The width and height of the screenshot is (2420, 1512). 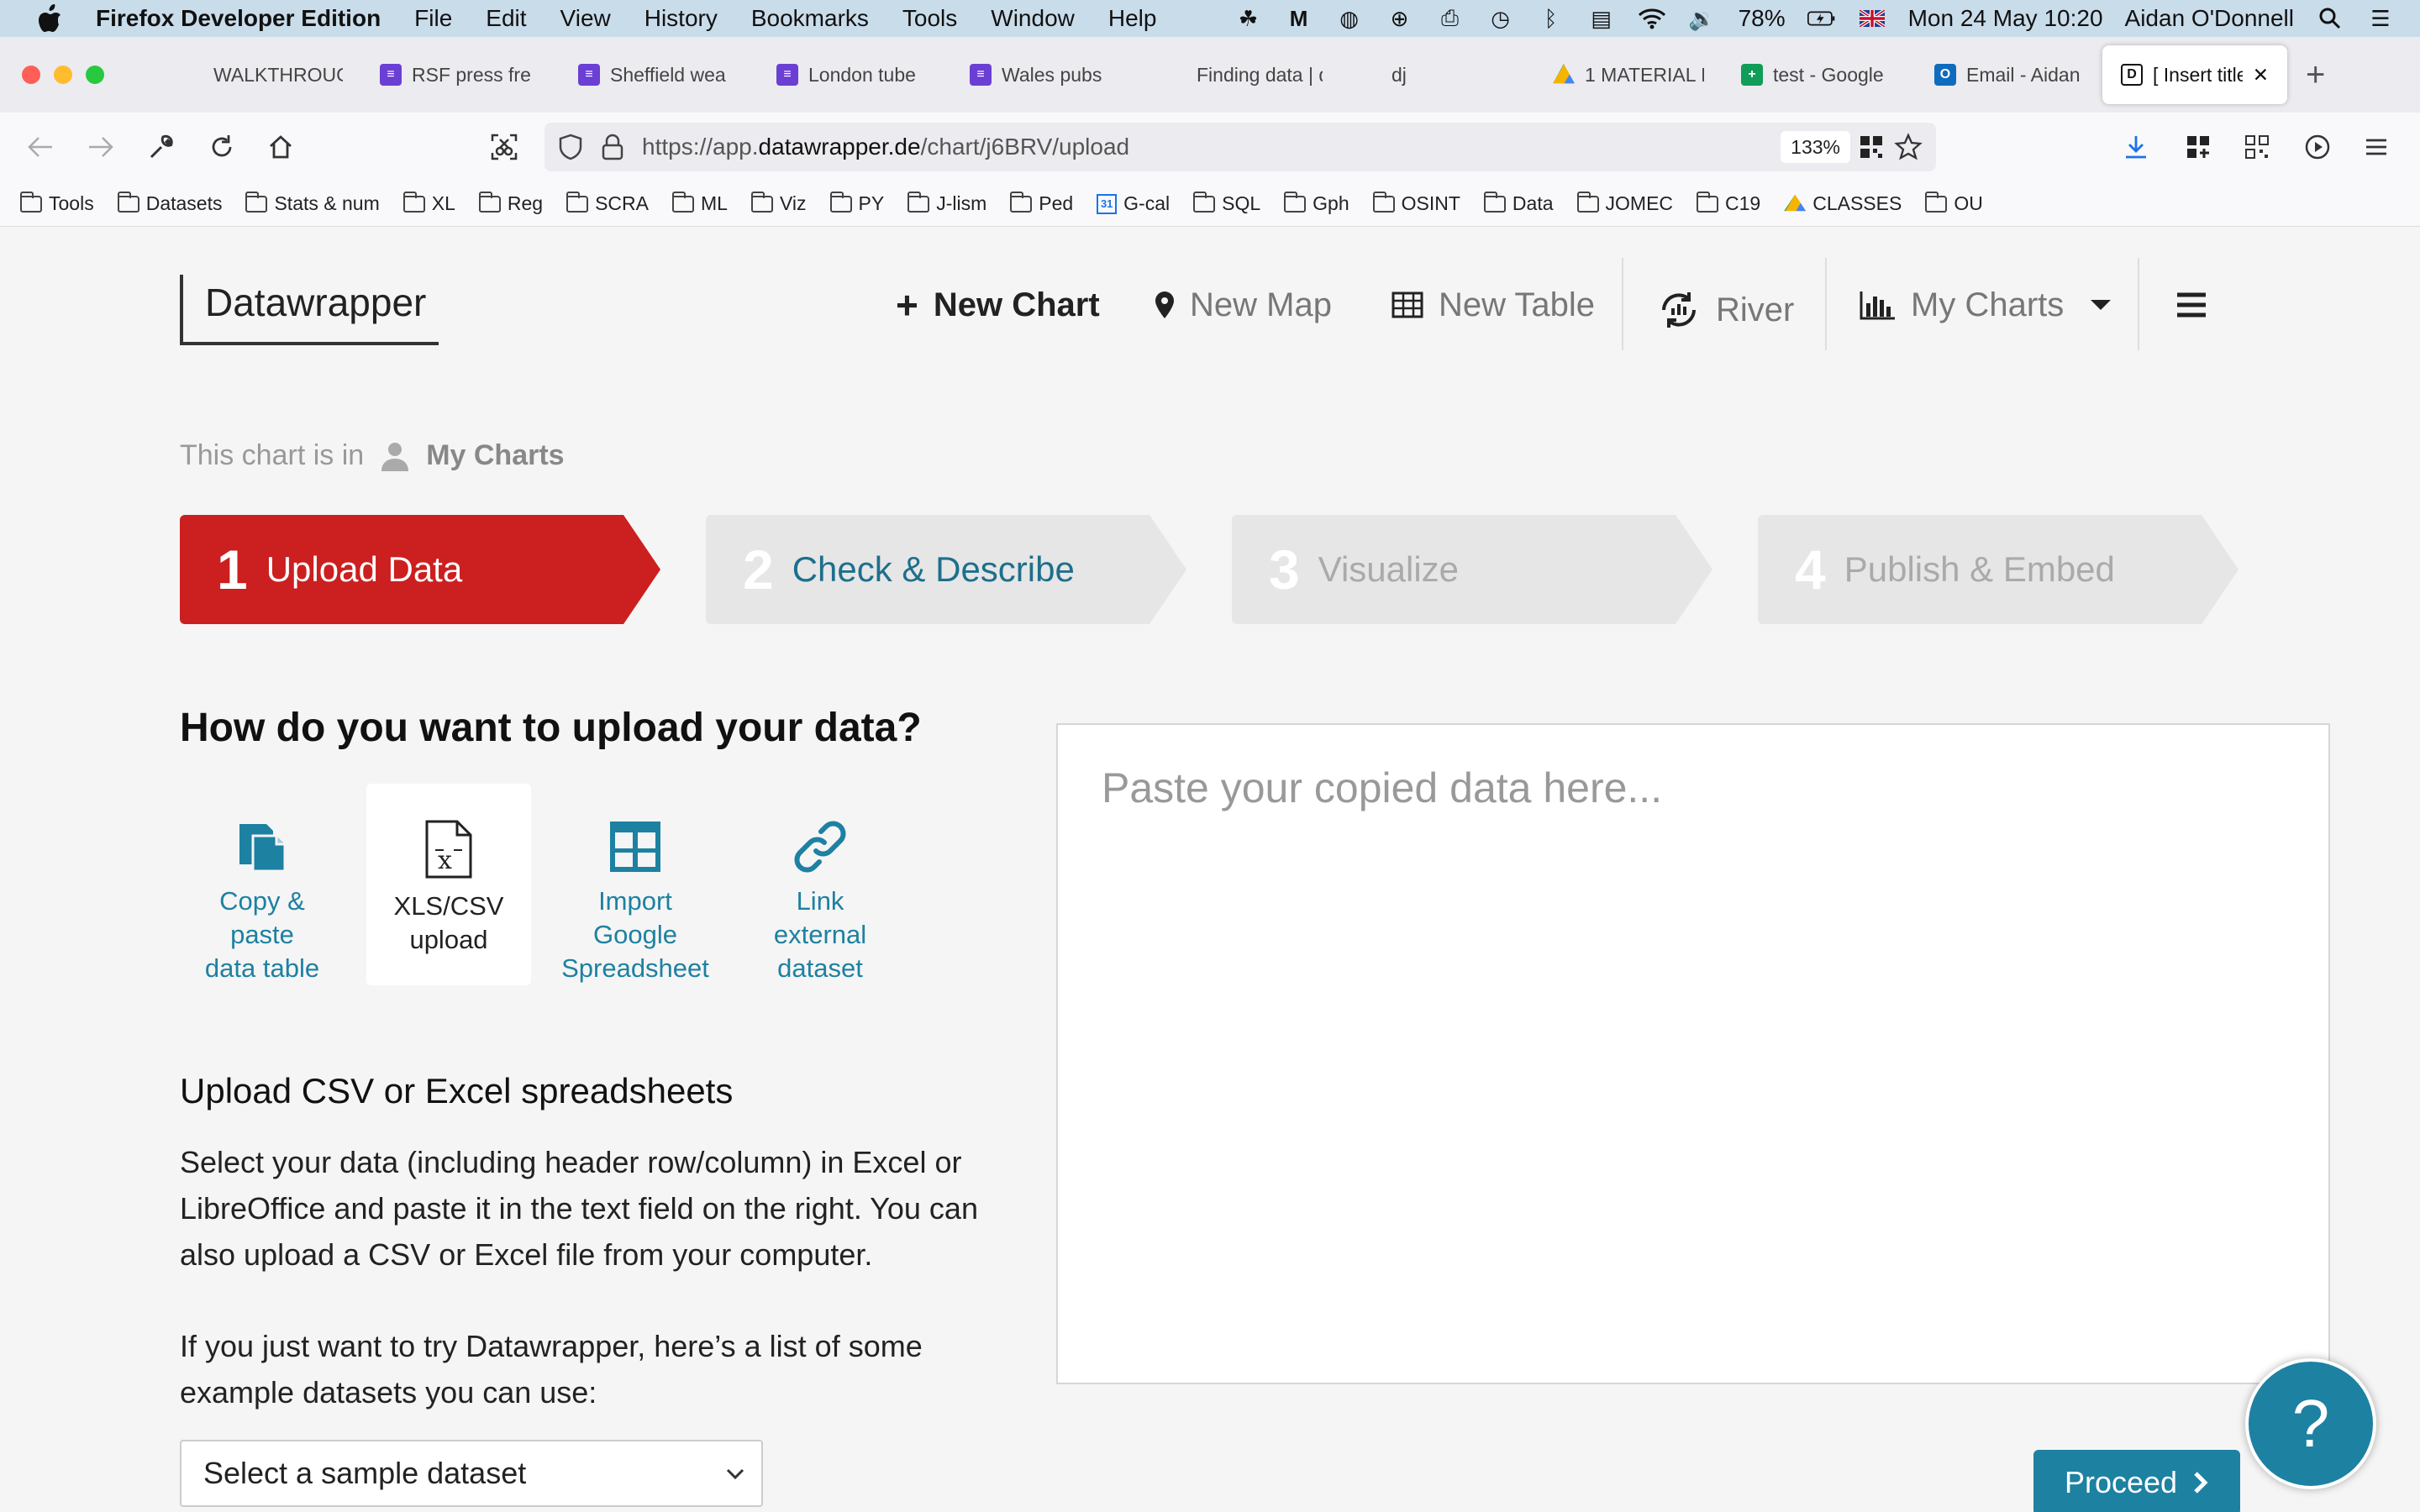 I want to click on bookmark-item: OU, so click(x=1954, y=203).